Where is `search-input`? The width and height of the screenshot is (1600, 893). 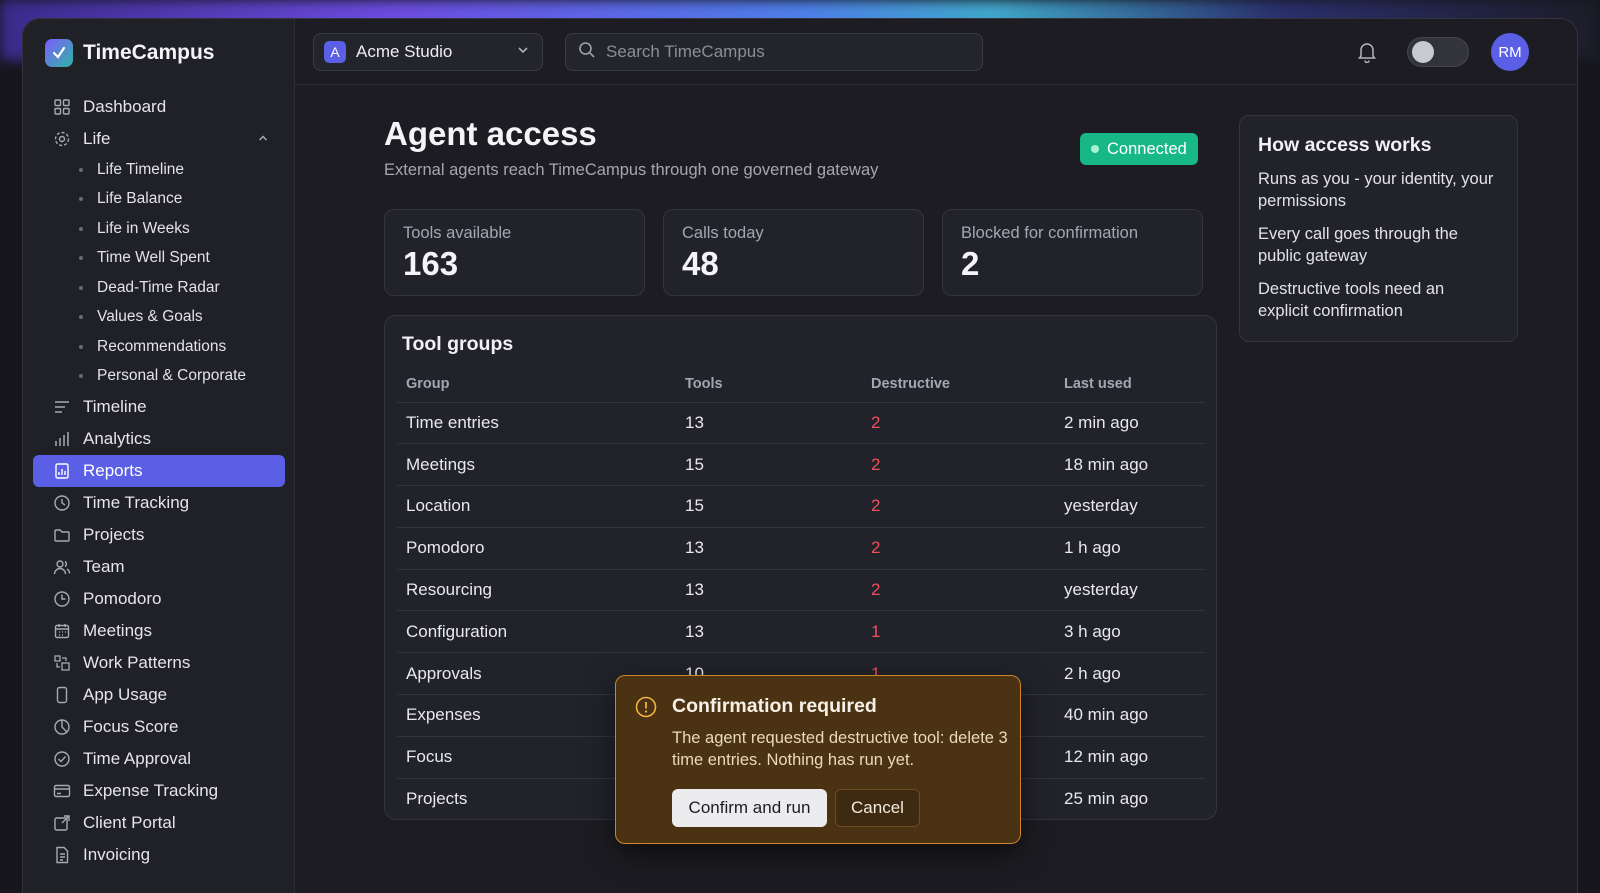
search-input is located at coordinates (786, 52).